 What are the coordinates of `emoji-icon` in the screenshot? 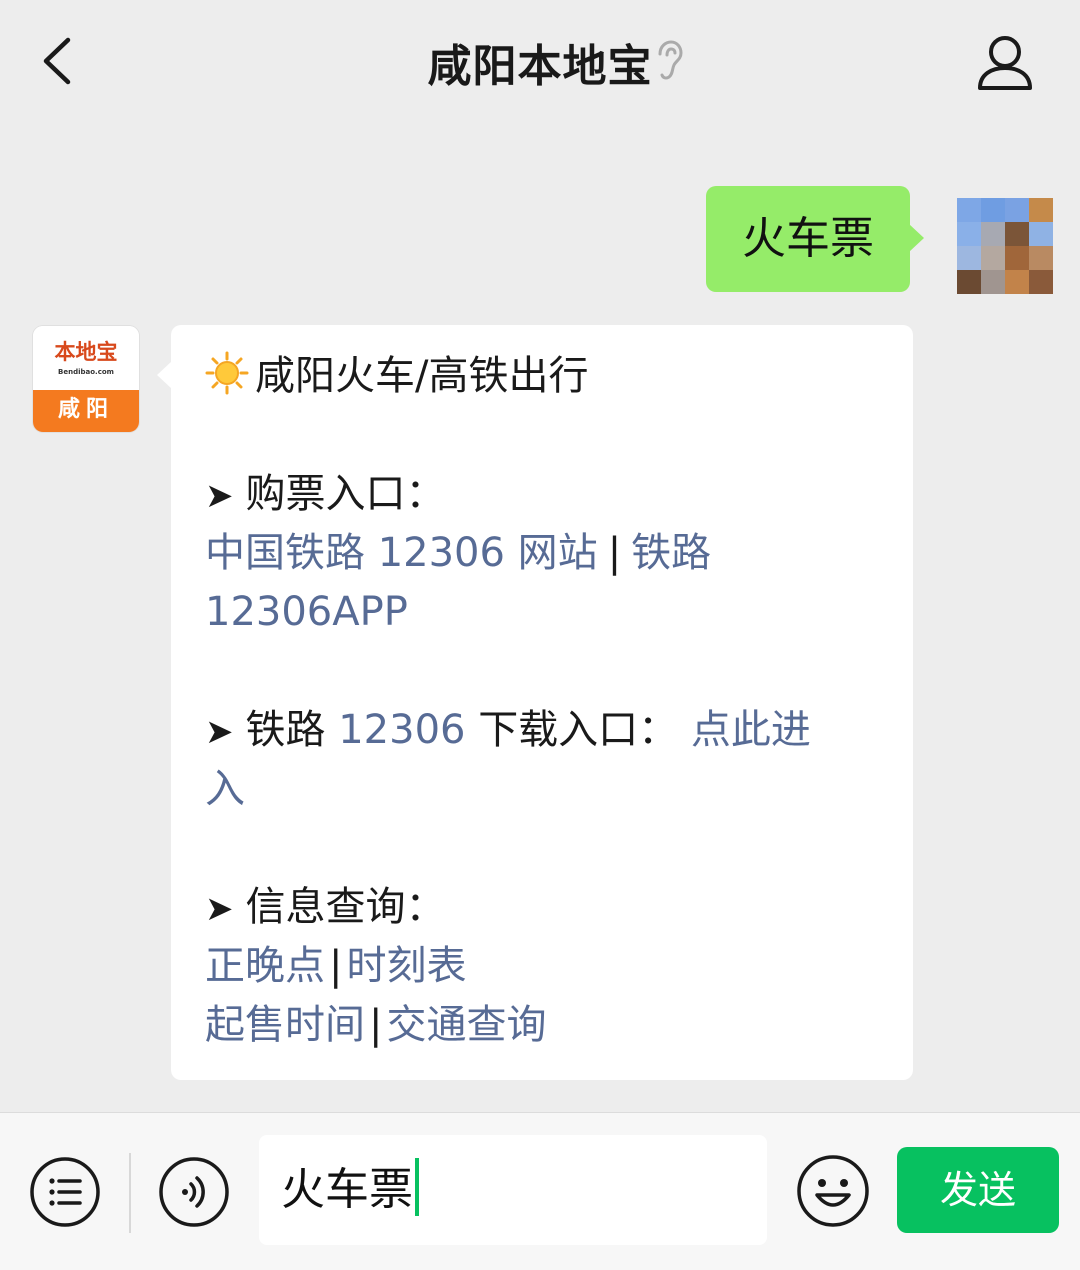 It's located at (833, 1191).